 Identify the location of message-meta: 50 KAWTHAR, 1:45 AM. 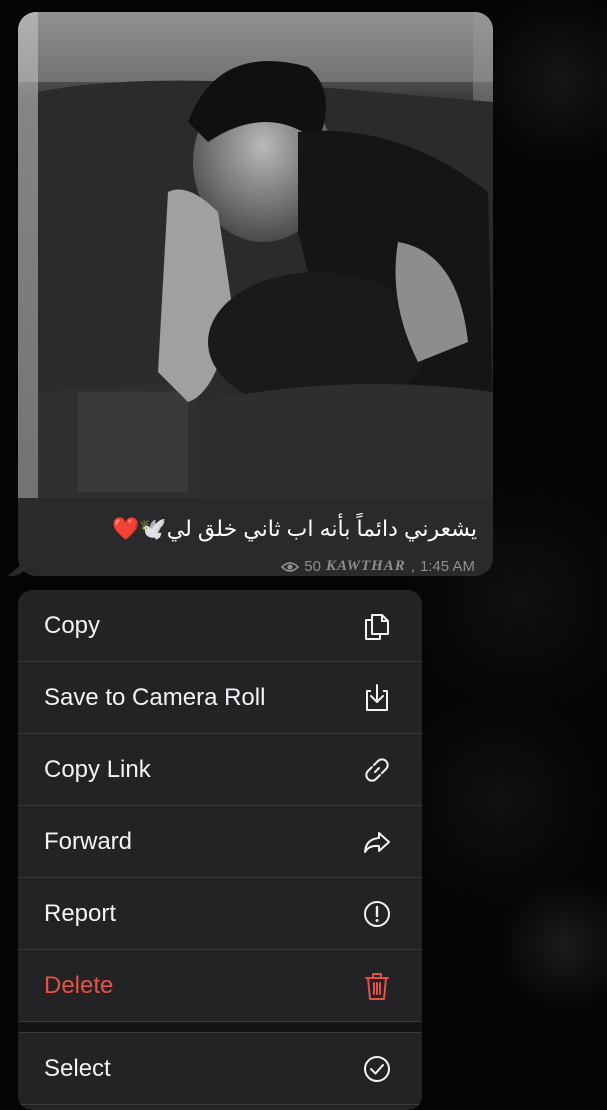
(378, 566).